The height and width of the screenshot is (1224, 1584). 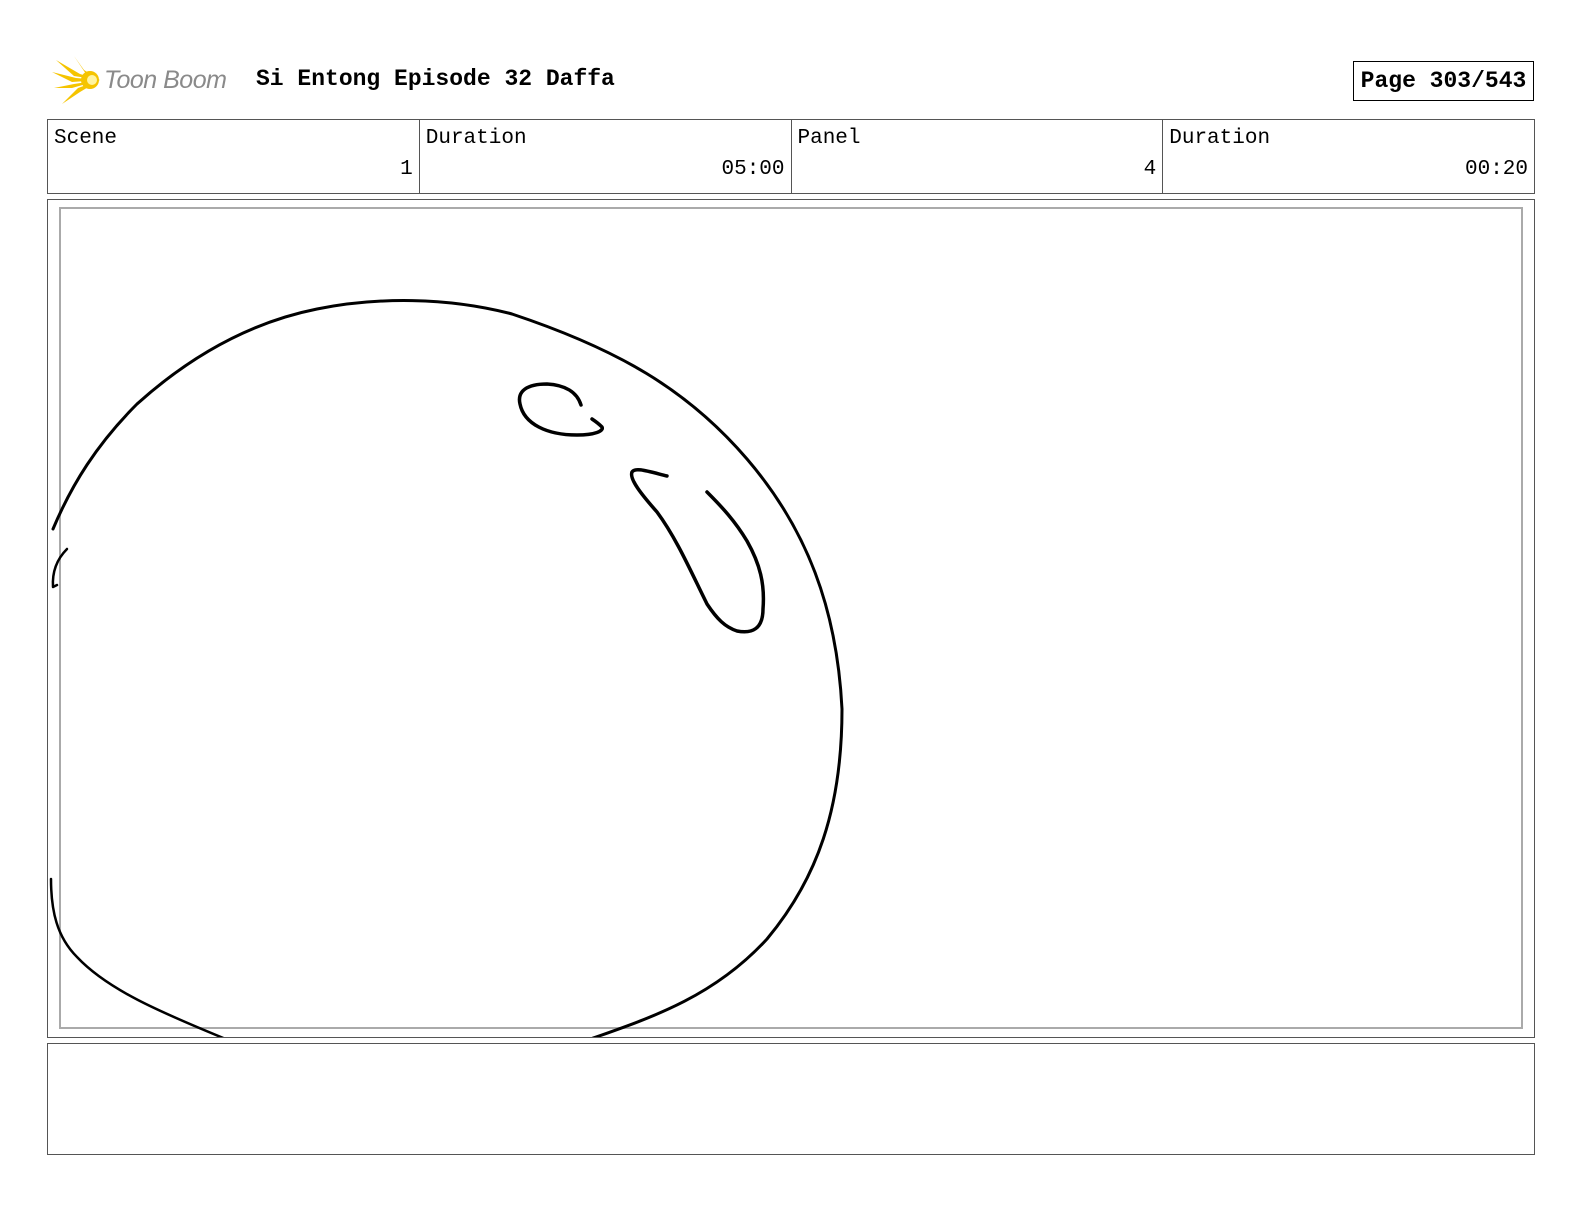 What do you see at coordinates (606, 156) in the screenshot?
I see `scene-duration-cell: Duration 05:00` at bounding box center [606, 156].